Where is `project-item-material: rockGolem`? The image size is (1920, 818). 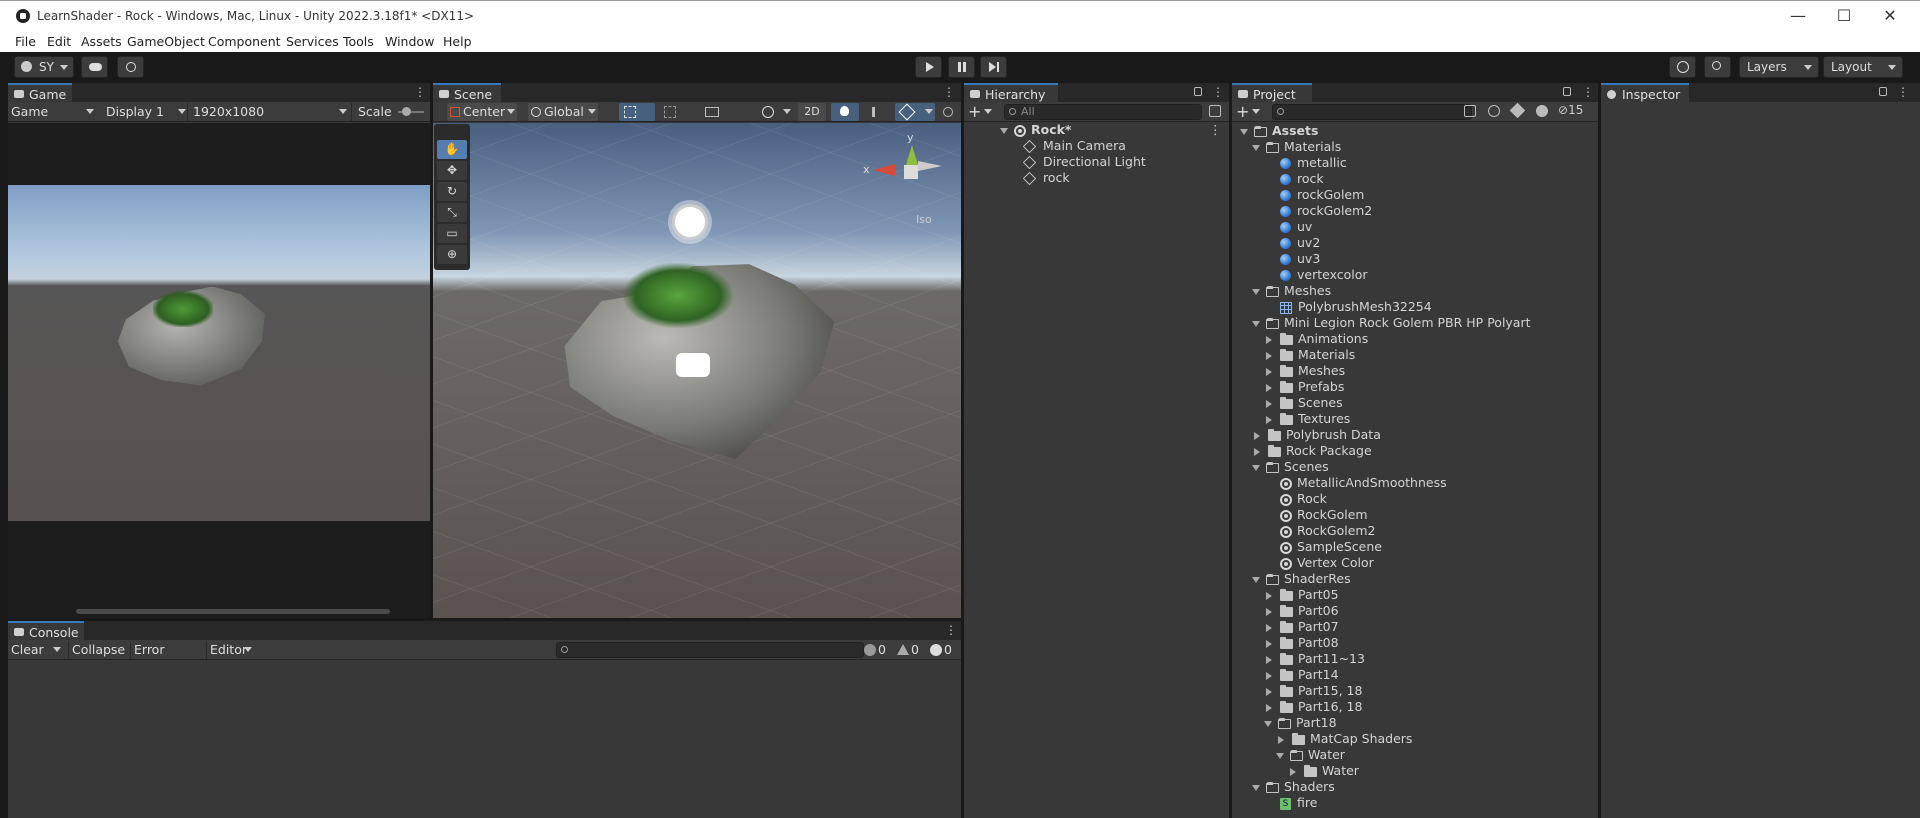 project-item-material: rockGolem is located at coordinates (1322, 195).